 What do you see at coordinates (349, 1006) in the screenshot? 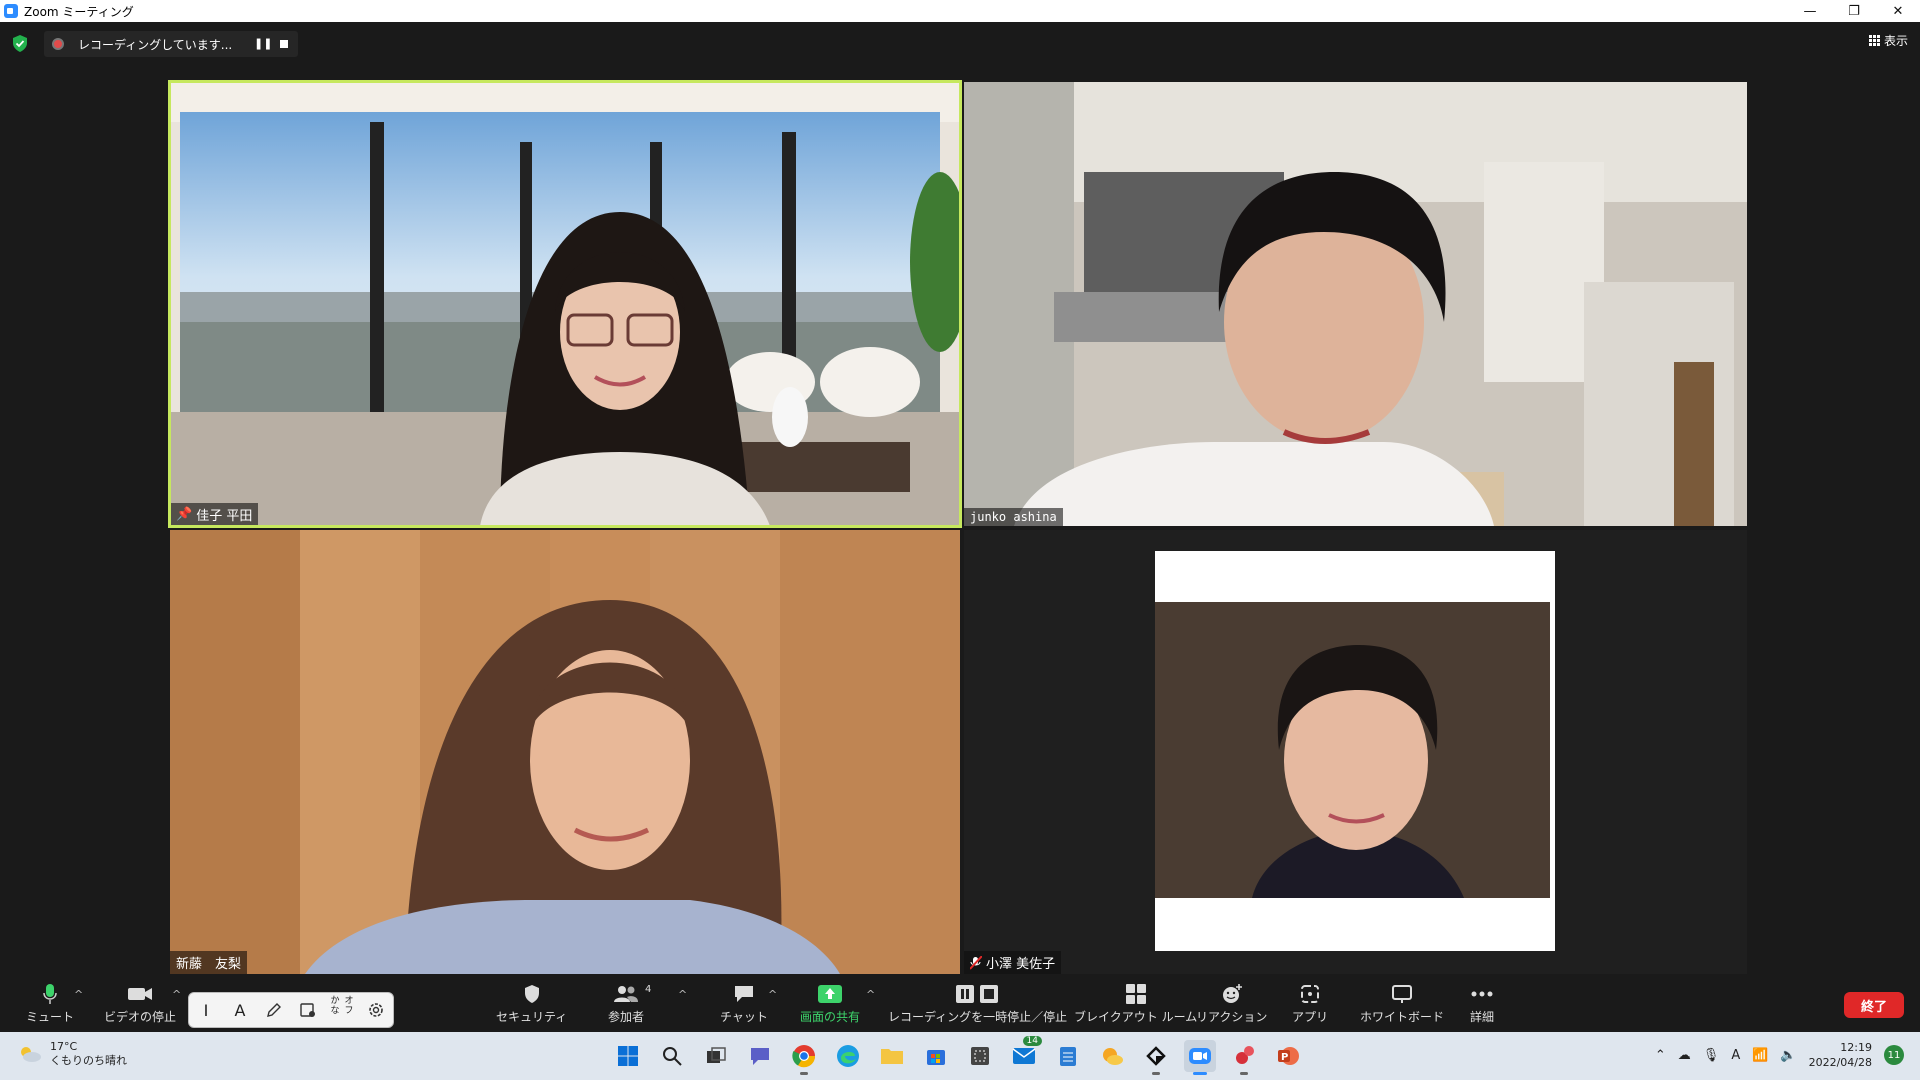
I see `kana-line-2: オフ` at bounding box center [349, 1006].